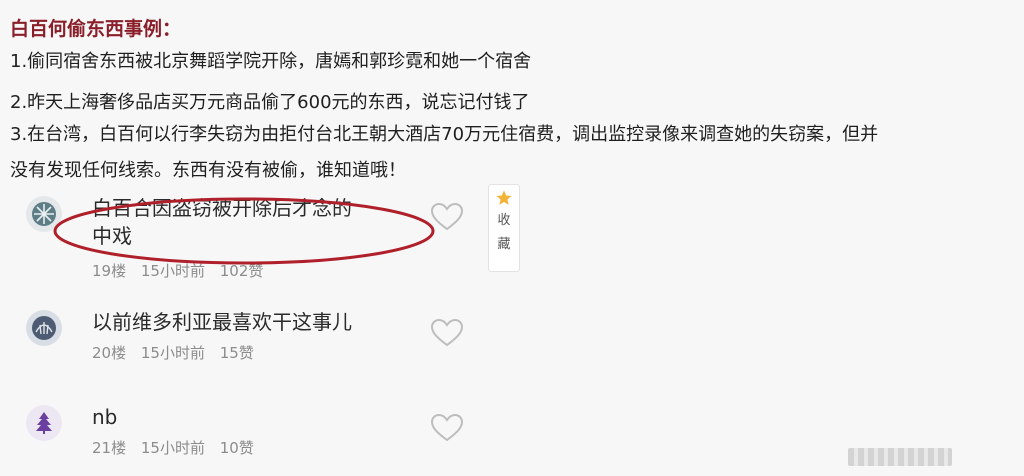 This screenshot has height=476, width=1024. Describe the element at coordinates (222, 322) in the screenshot. I see `comment-text: 以前维多利亚最喜欢干这事儿` at that location.